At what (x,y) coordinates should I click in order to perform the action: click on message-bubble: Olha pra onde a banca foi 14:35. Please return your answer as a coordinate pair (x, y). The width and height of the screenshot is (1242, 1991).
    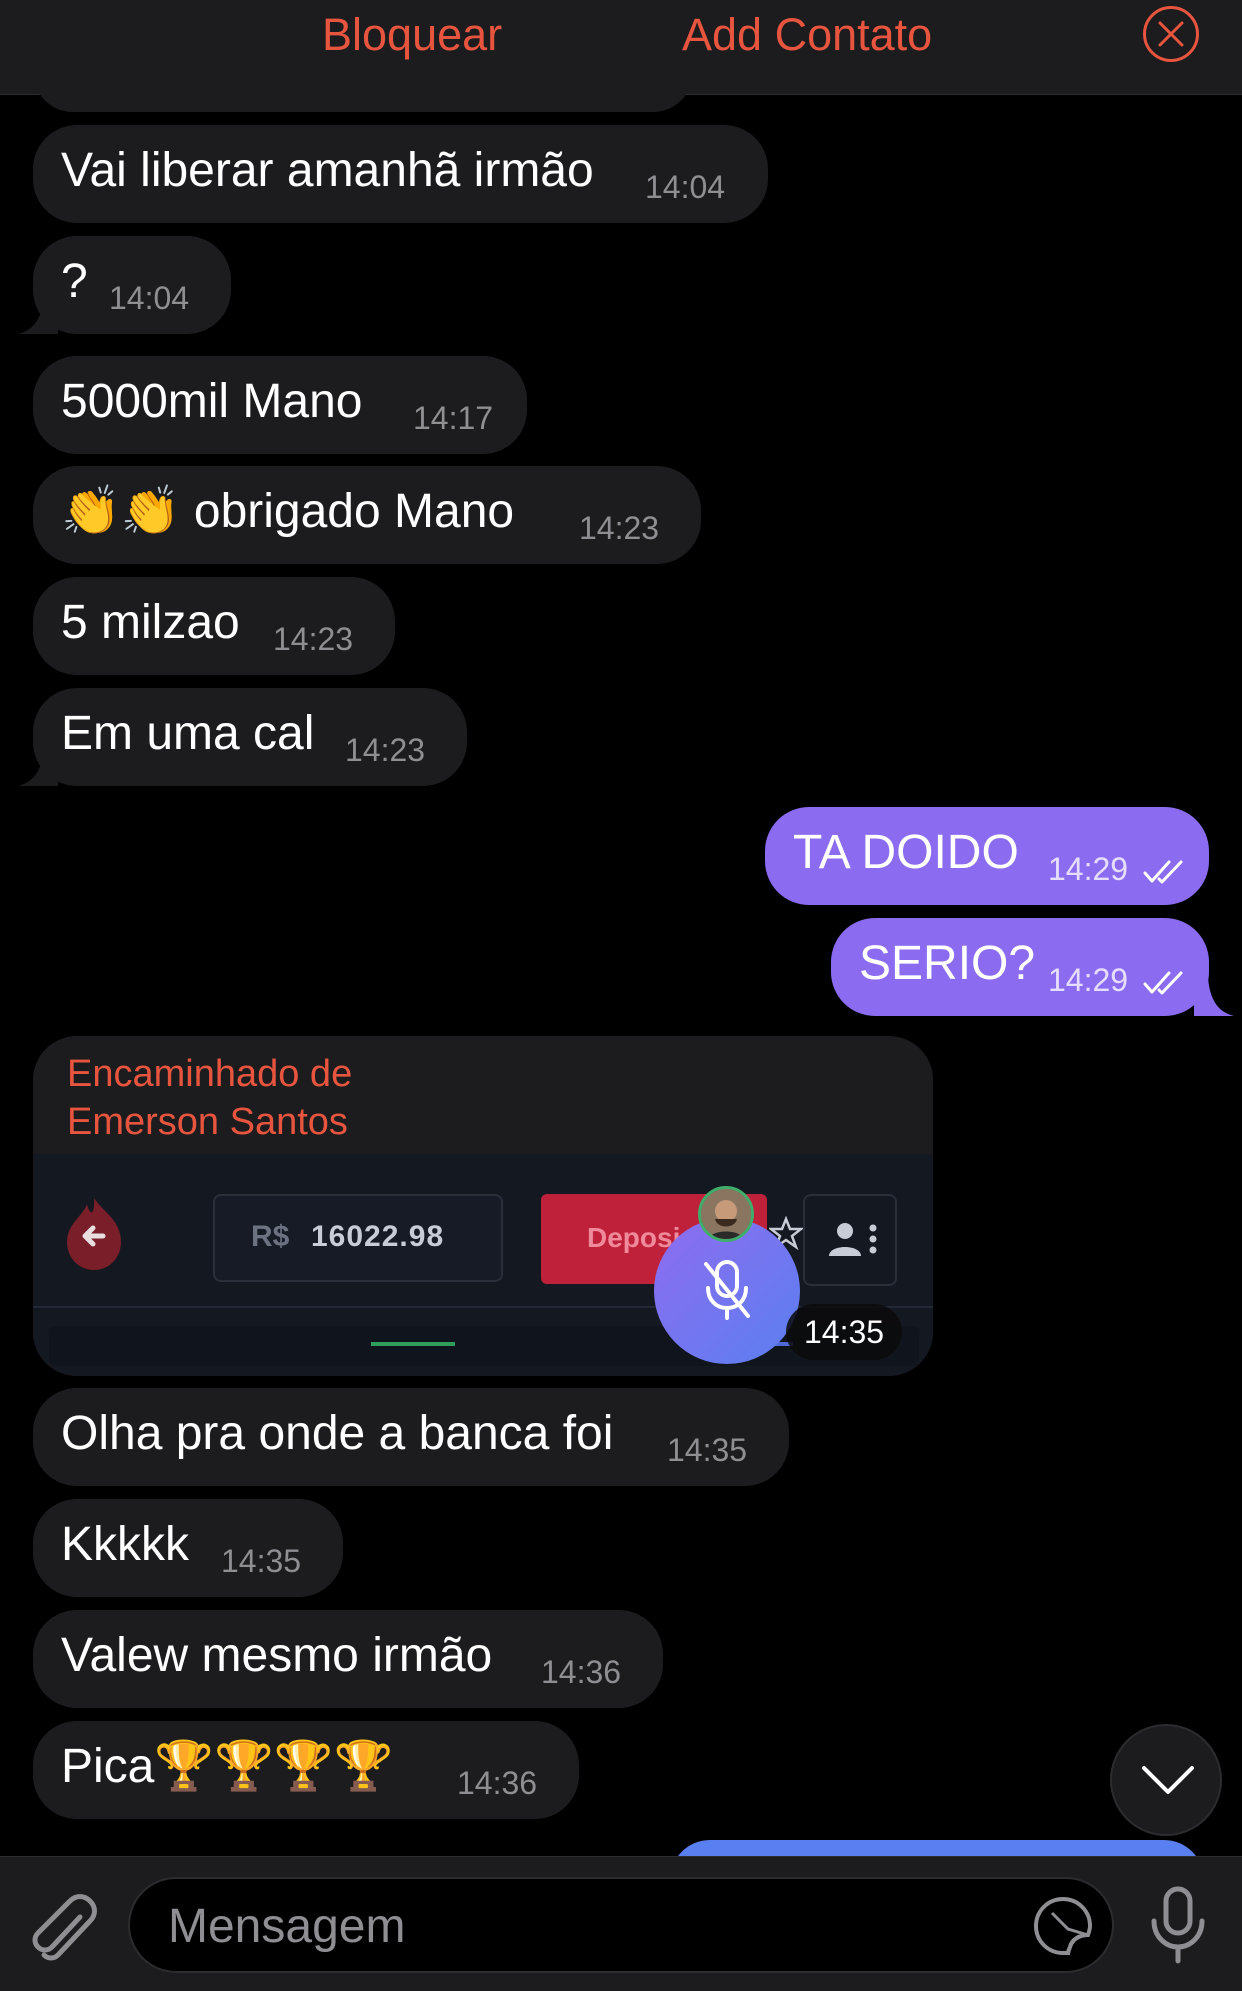
    Looking at the image, I should click on (411, 1437).